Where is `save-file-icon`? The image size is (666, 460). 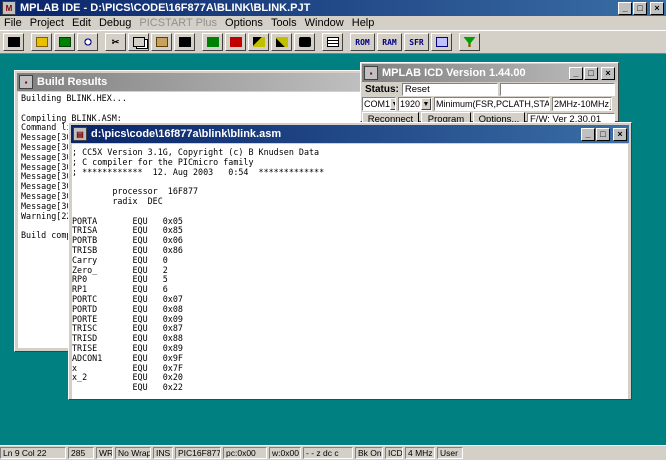 save-file-icon is located at coordinates (184, 42).